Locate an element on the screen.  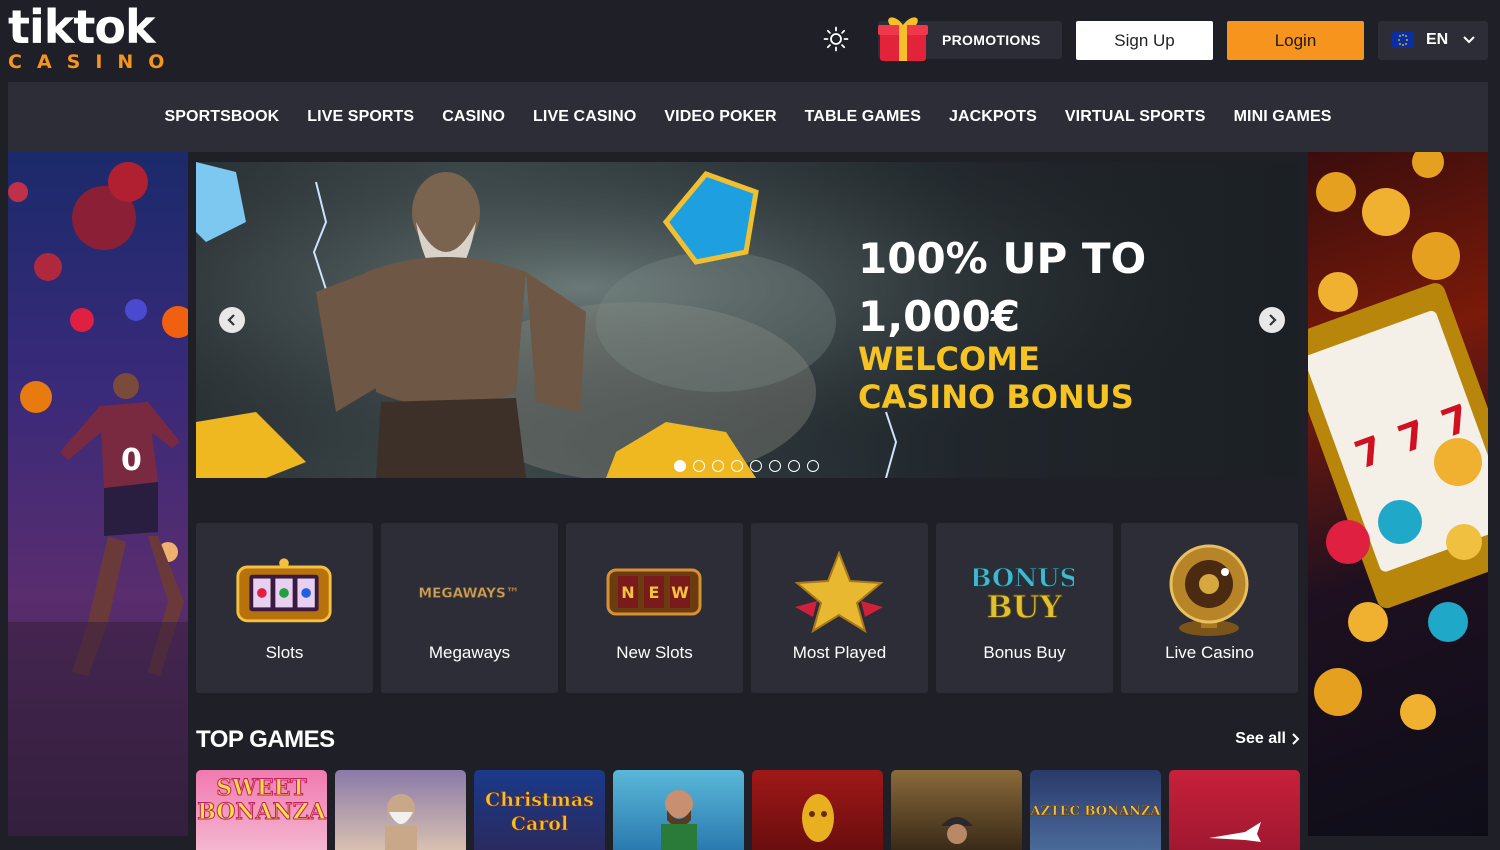
right-side-banner: 777 is located at coordinates (1398, 494).